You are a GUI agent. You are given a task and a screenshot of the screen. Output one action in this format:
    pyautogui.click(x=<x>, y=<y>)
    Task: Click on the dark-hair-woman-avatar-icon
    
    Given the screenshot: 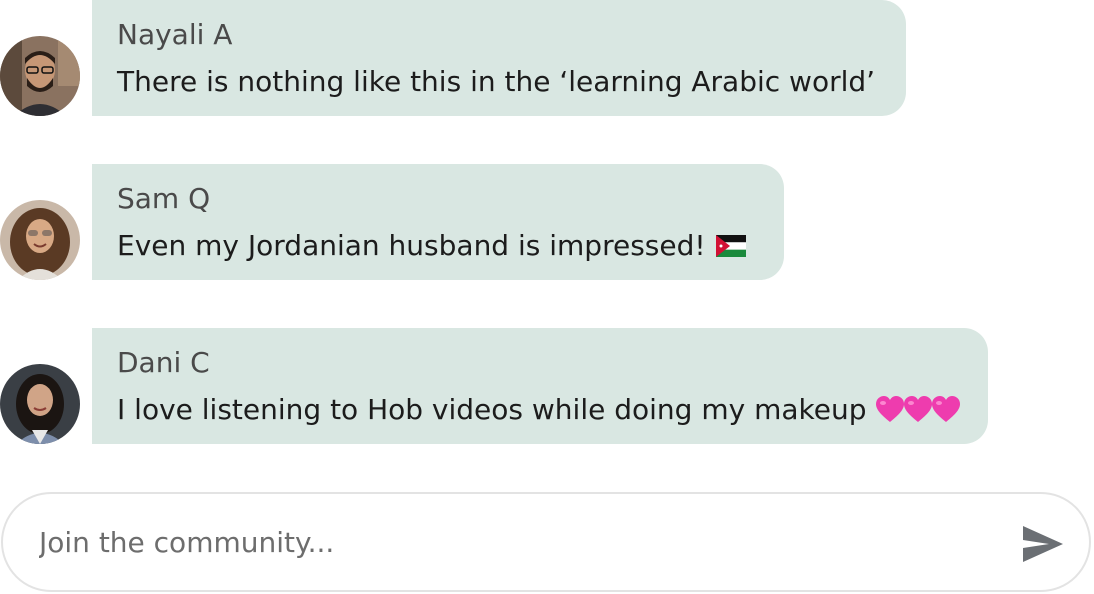 What is the action you would take?
    pyautogui.click(x=40, y=404)
    